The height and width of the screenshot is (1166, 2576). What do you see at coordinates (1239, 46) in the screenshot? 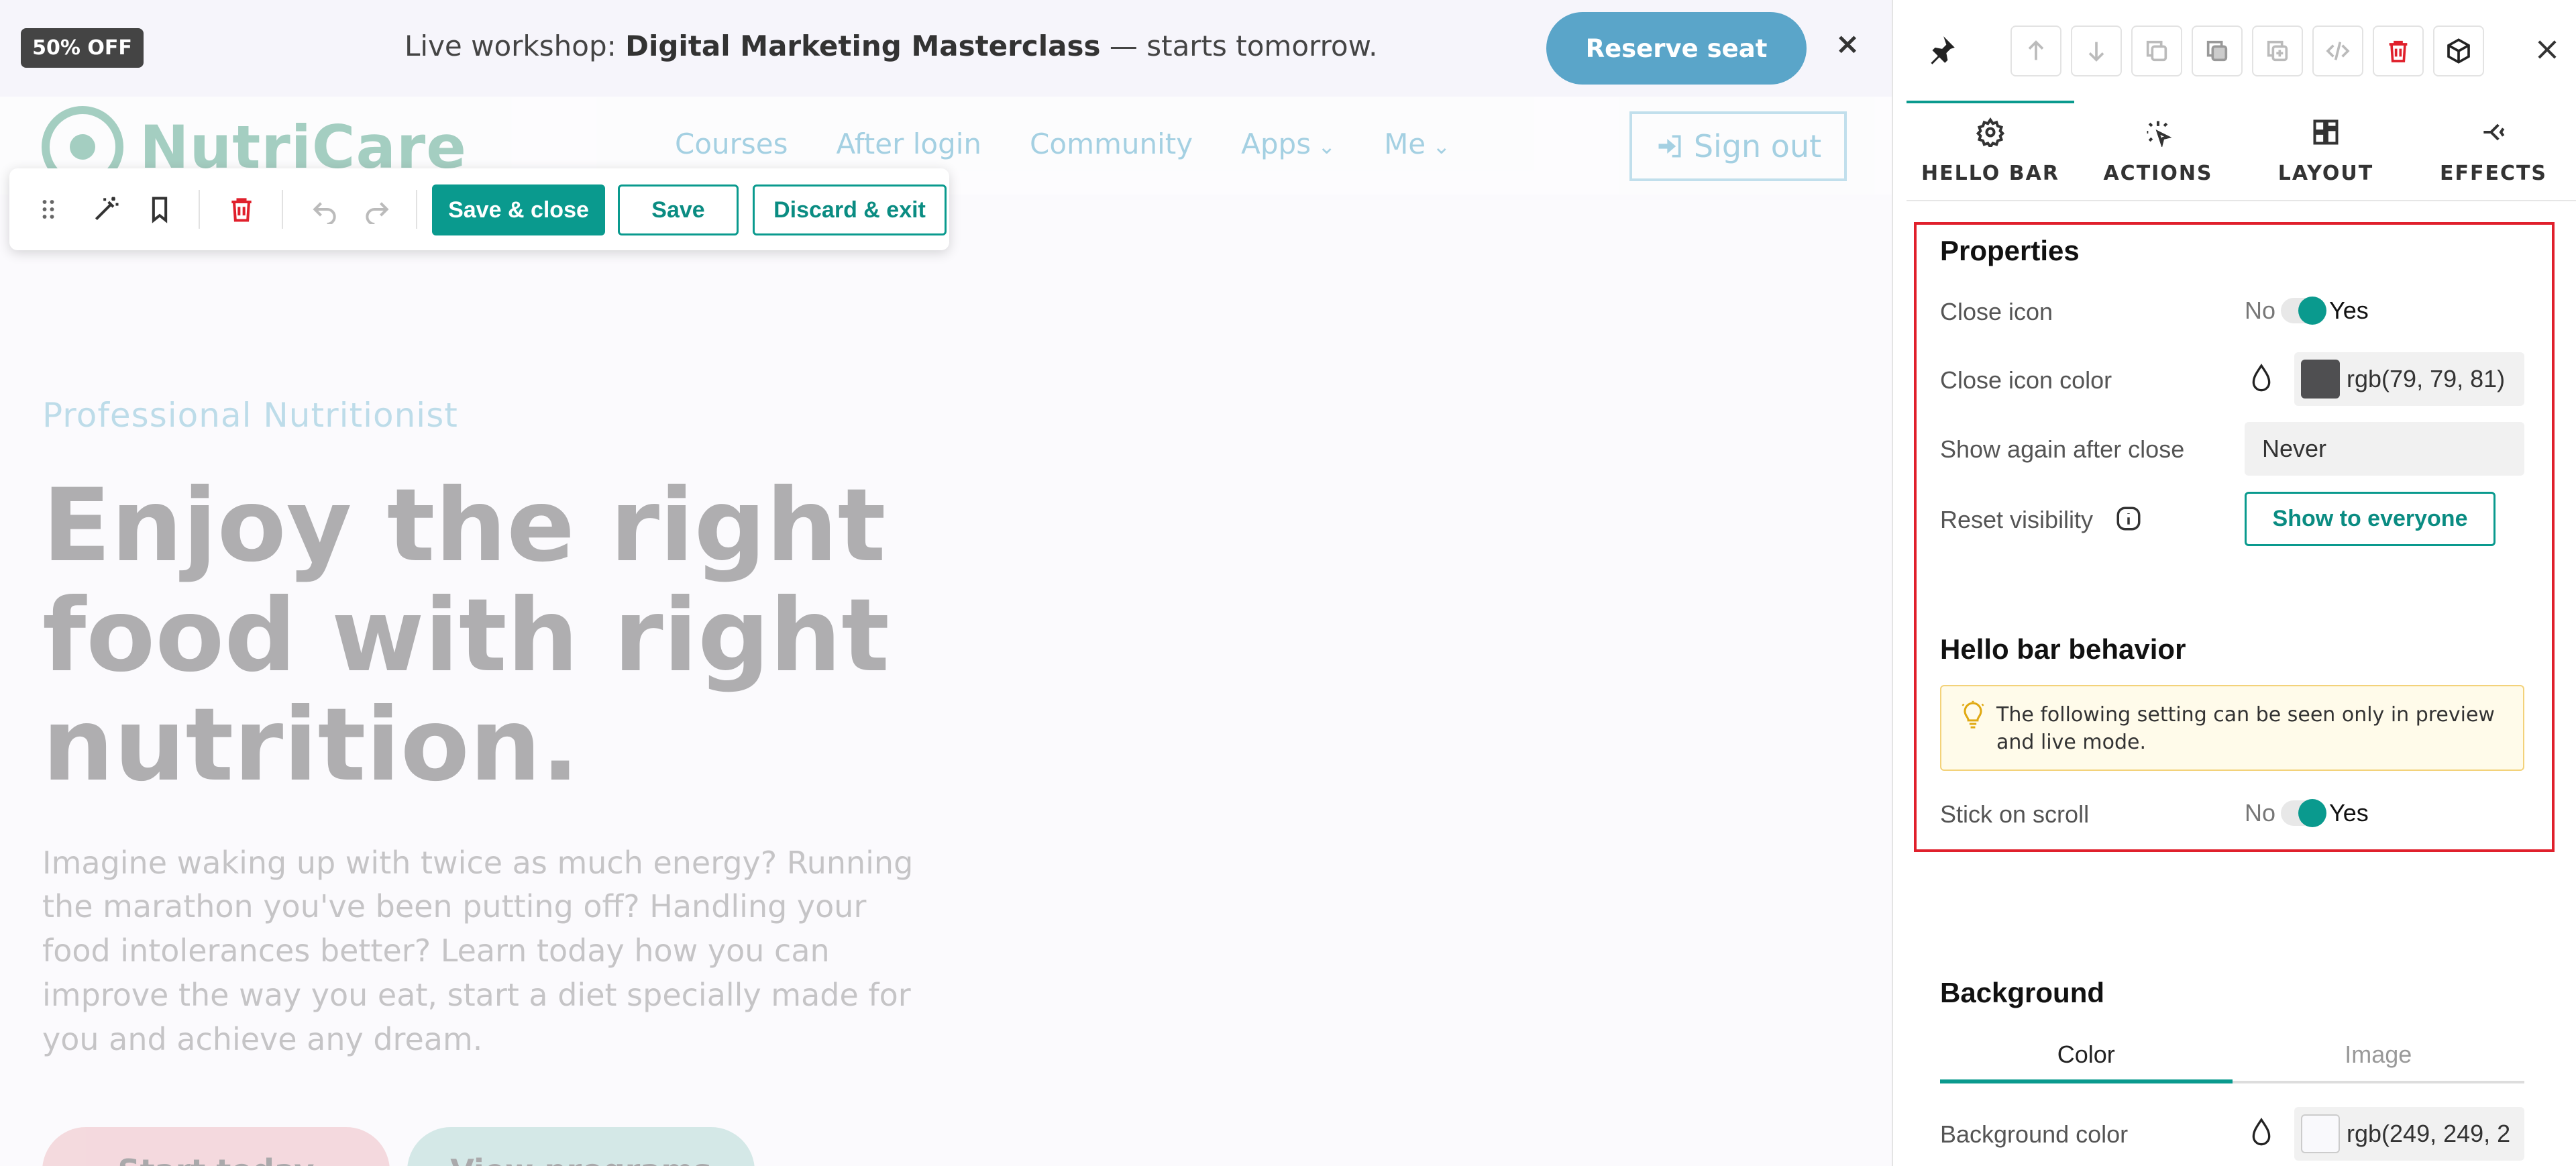
I see `hello-bar-message-suffix: — starts tomorrow.` at bounding box center [1239, 46].